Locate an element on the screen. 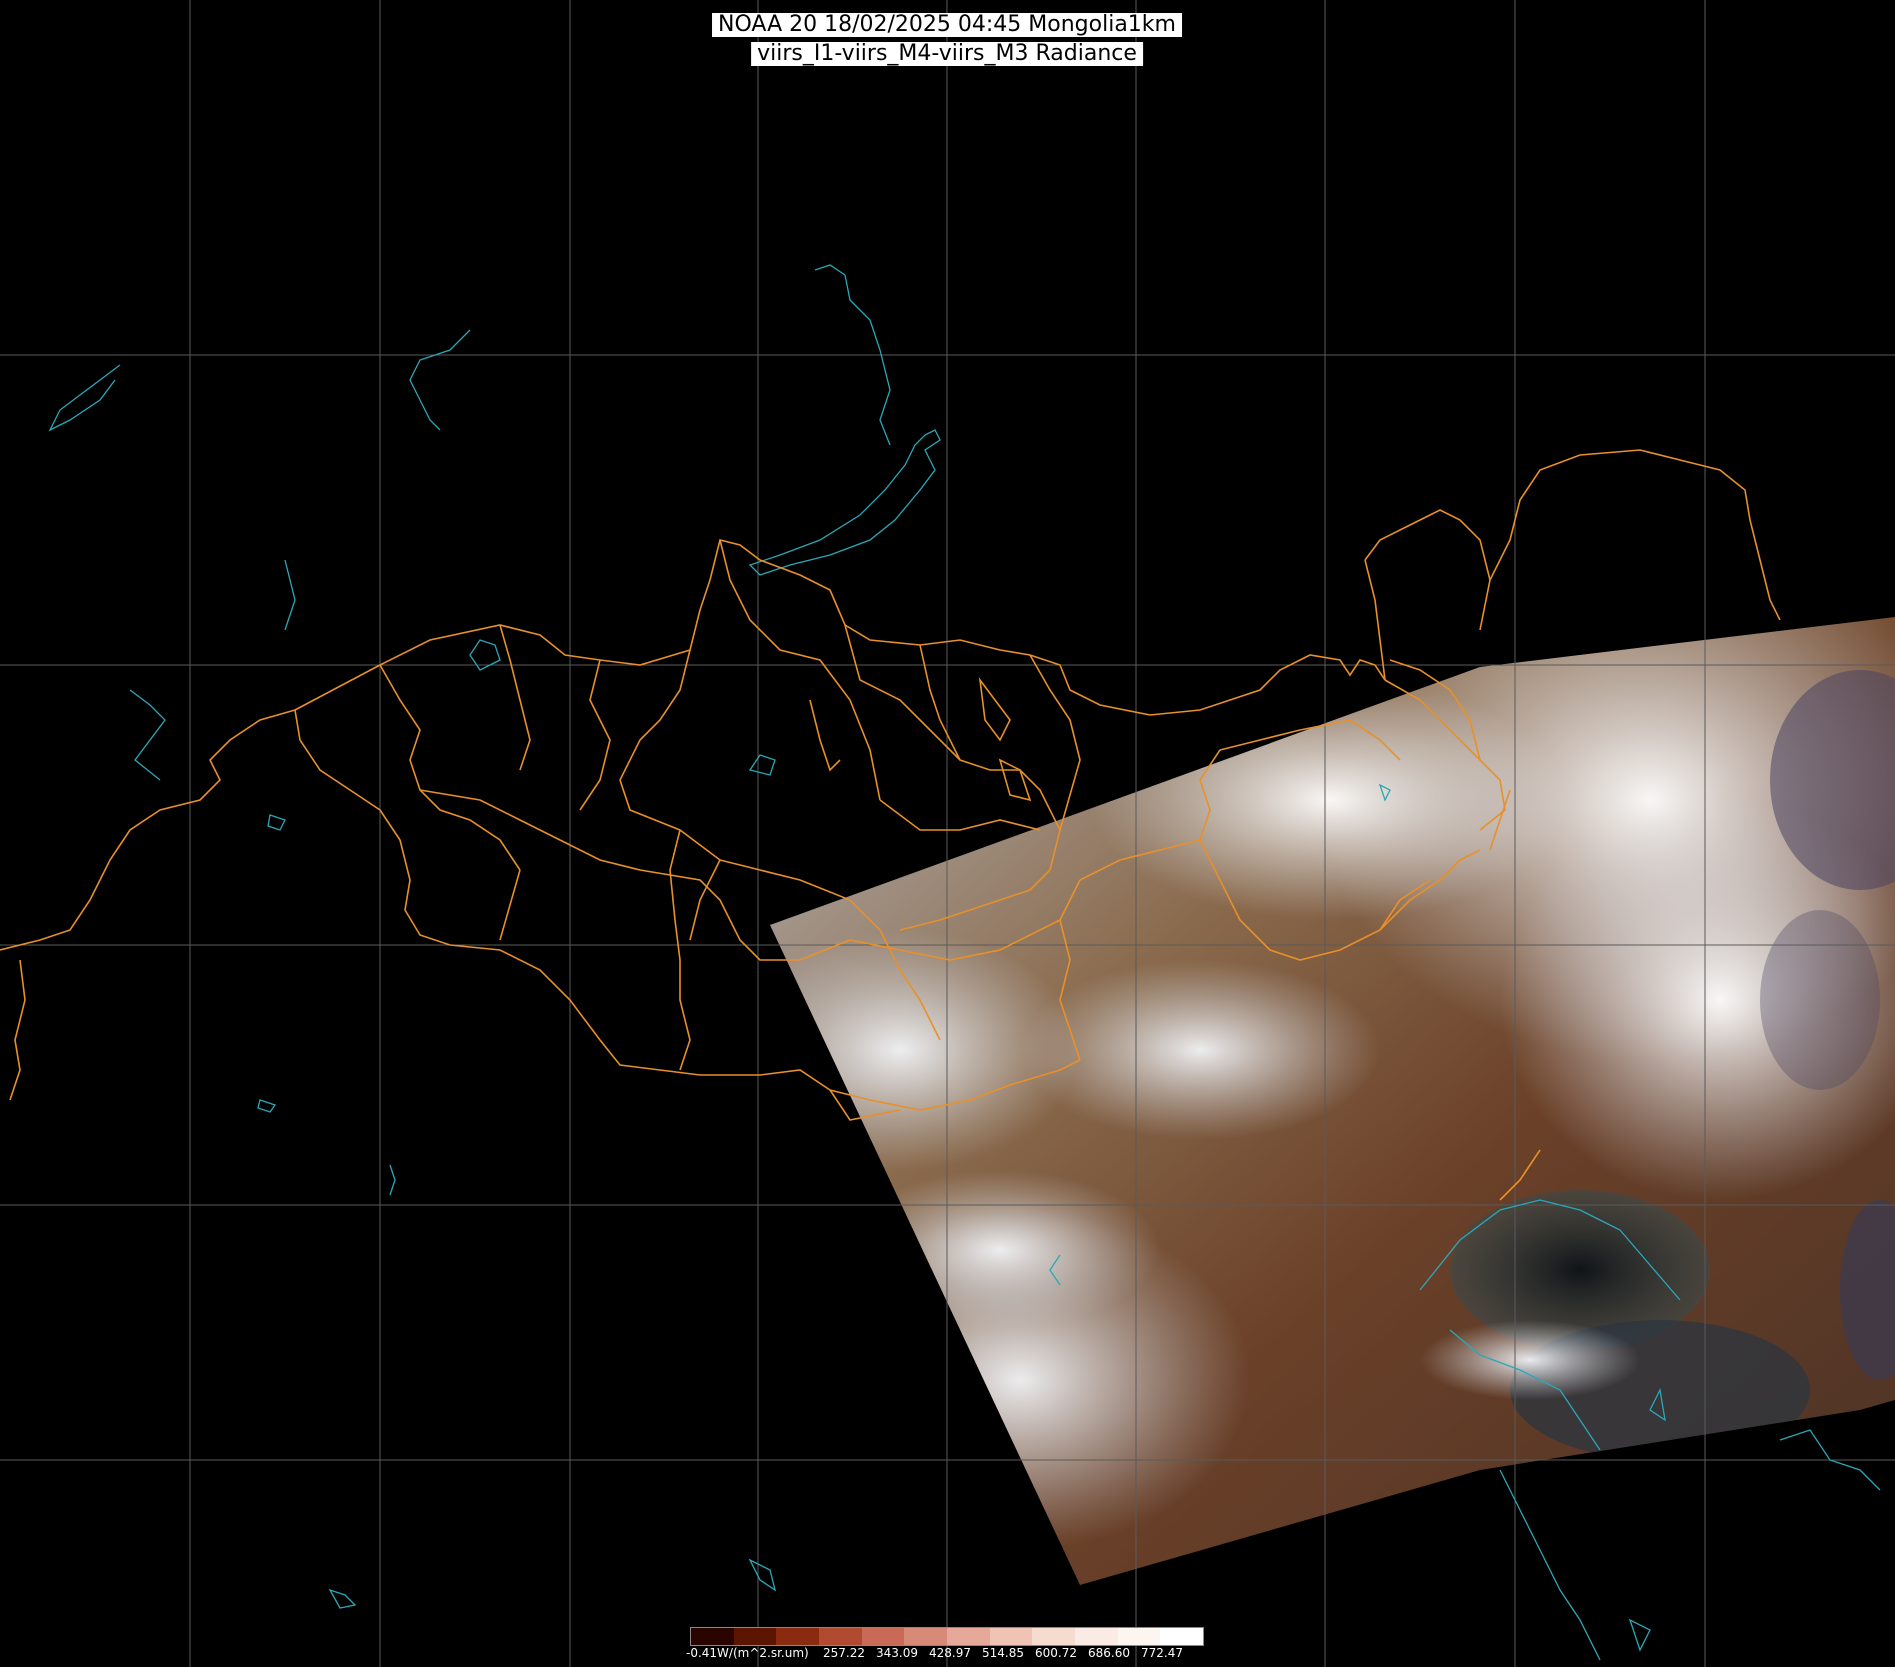  colorbar-tick-label: -0.41W/(m^2.sr.um) is located at coordinates (747, 1653).